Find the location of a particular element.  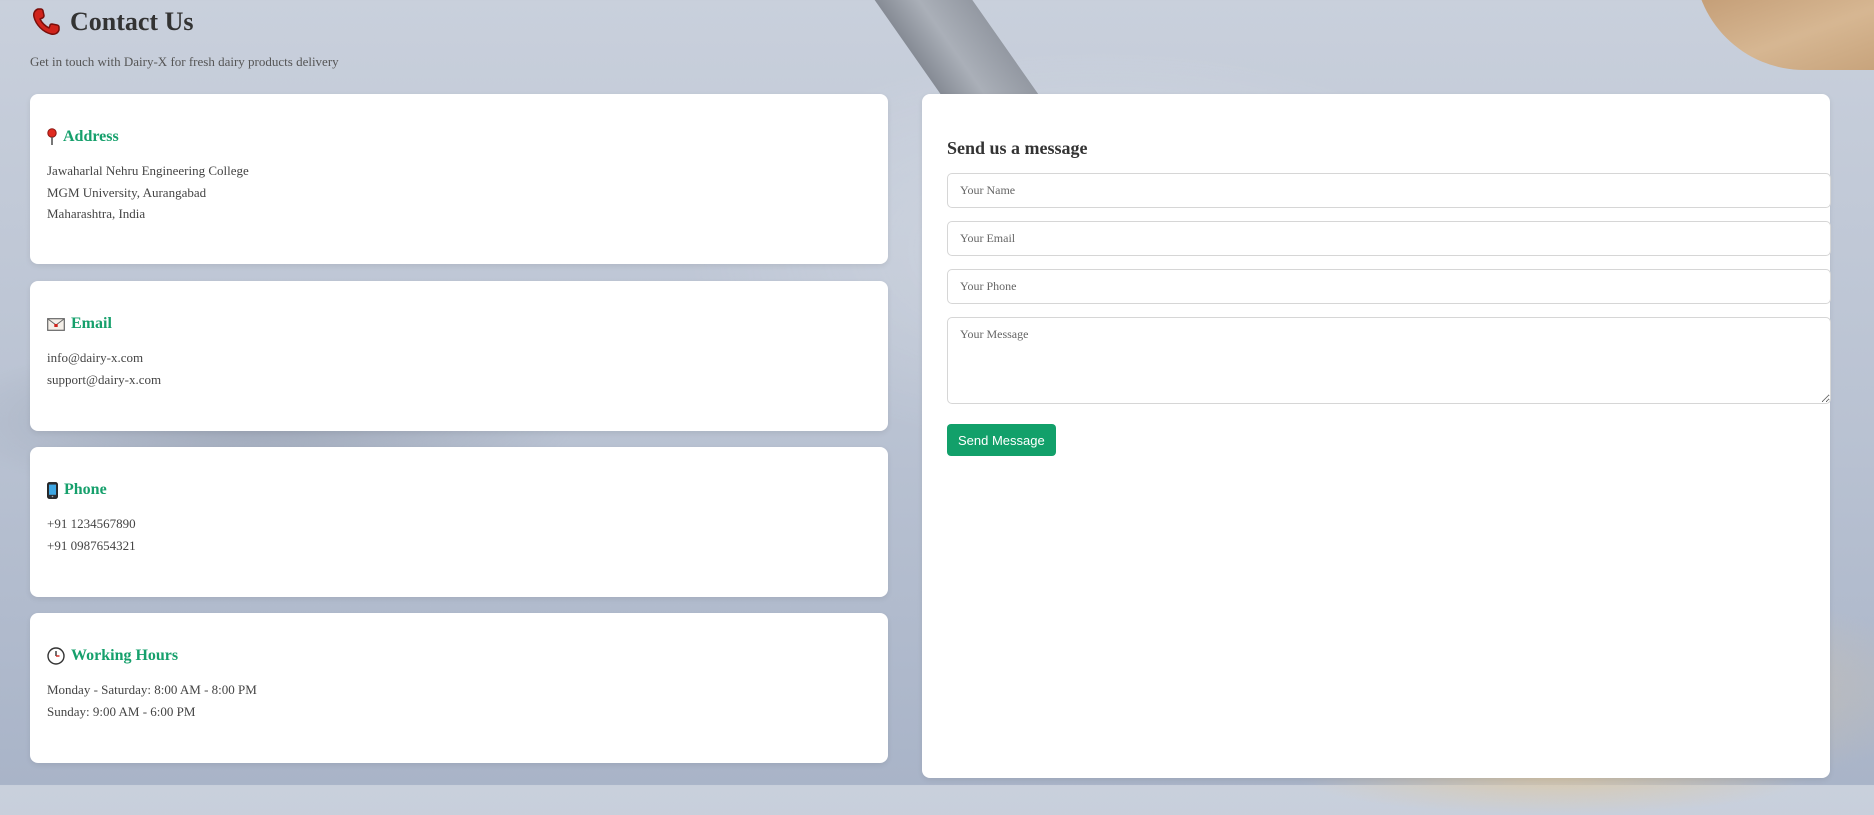

email-heading-text: Email is located at coordinates (91, 323).